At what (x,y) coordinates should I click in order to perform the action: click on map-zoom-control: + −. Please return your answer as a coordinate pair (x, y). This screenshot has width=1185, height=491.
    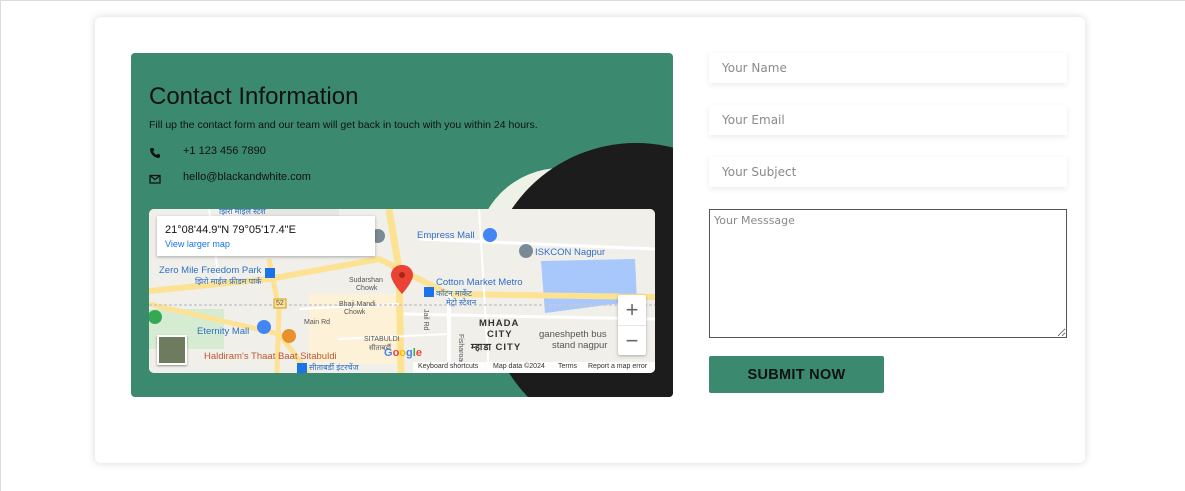
    Looking at the image, I should click on (632, 325).